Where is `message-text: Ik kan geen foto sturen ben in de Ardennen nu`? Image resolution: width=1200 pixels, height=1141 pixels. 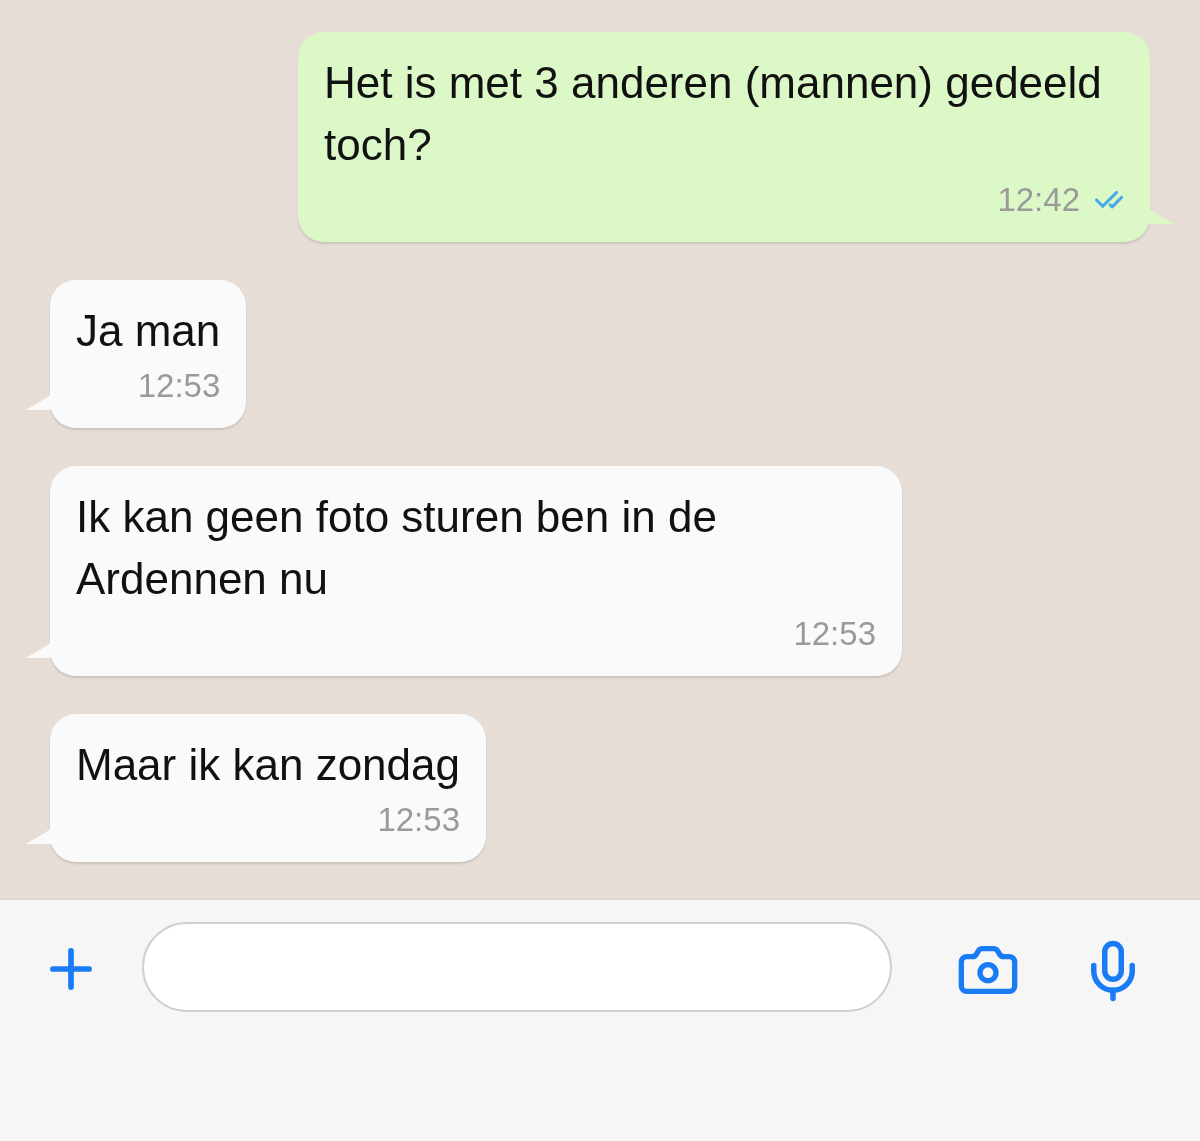
message-text: Ik kan geen foto sturen ben in de Ardennen nu is located at coordinates (397, 548).